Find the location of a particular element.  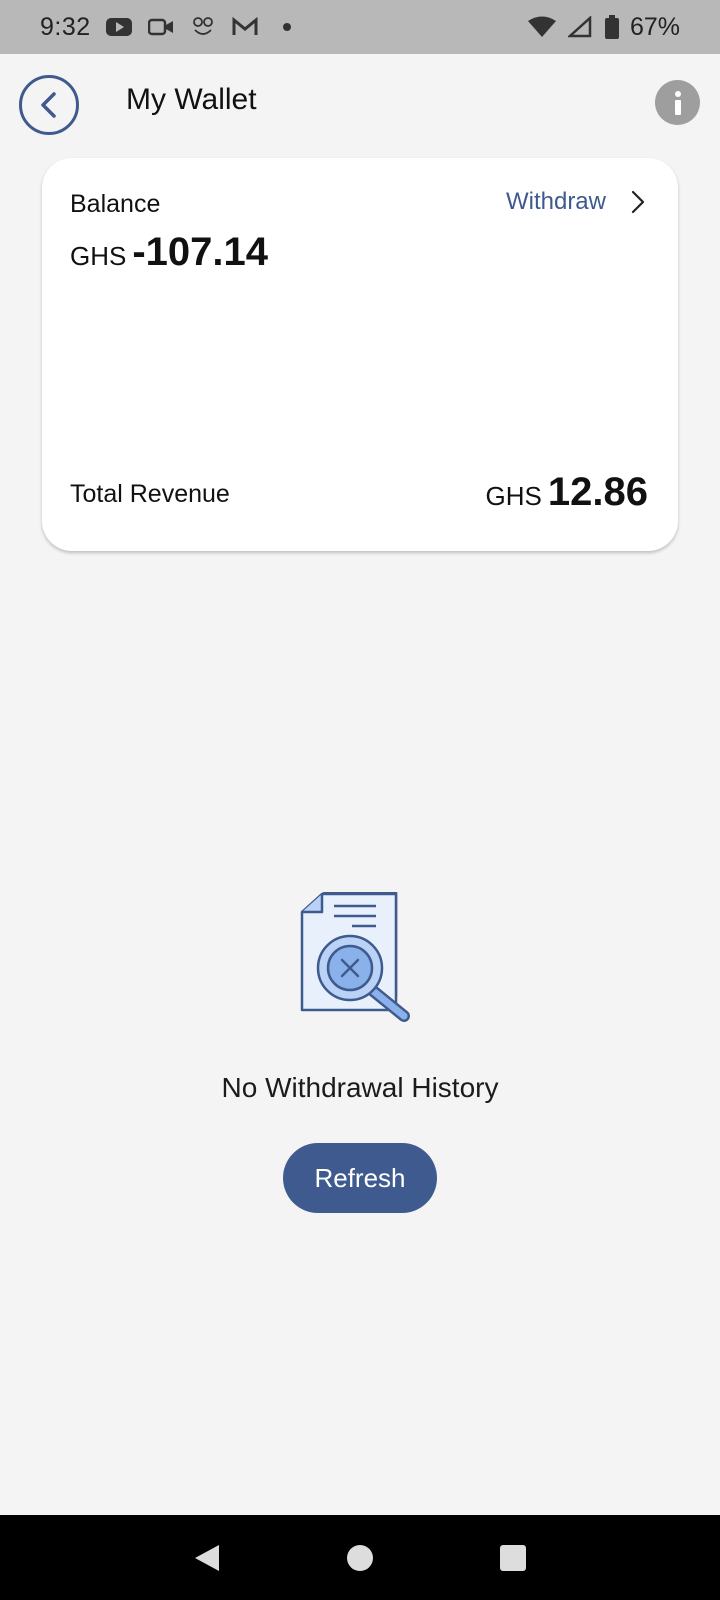

system-navigation-bar is located at coordinates (360, 1557).